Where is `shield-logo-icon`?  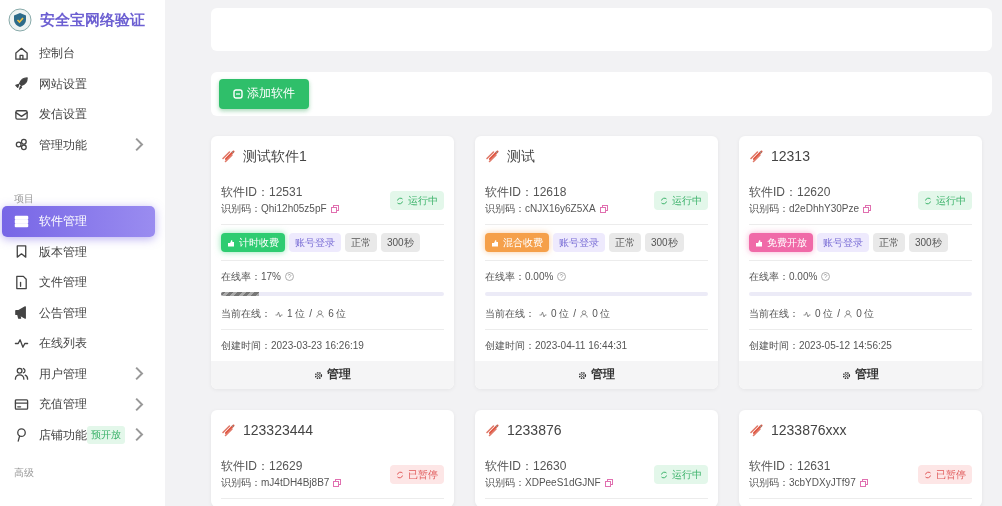
shield-logo-icon is located at coordinates (20, 20).